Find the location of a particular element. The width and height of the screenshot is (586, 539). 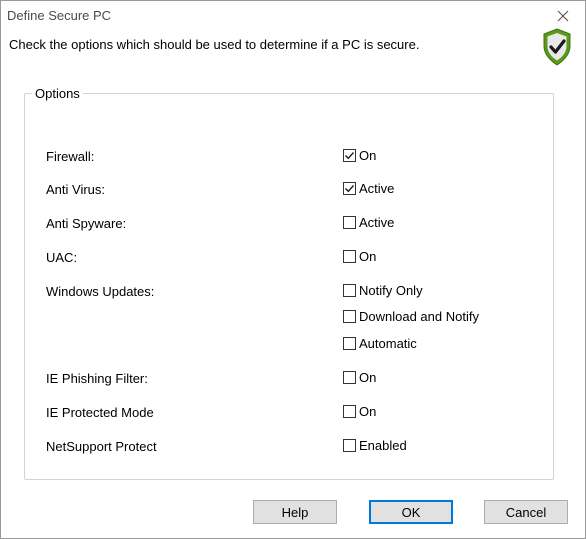

anti-spyware-active-label: Active is located at coordinates (377, 222).